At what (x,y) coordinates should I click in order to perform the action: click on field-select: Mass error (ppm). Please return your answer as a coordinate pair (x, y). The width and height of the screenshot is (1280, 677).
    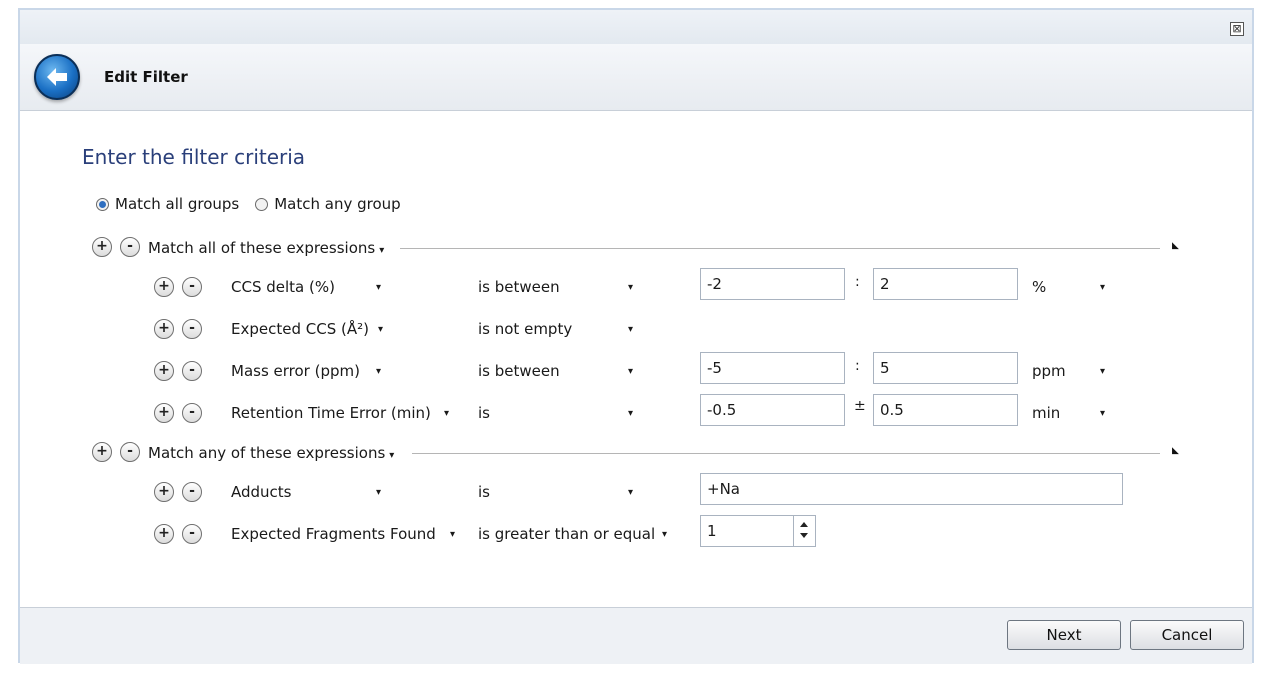
    Looking at the image, I should click on (295, 371).